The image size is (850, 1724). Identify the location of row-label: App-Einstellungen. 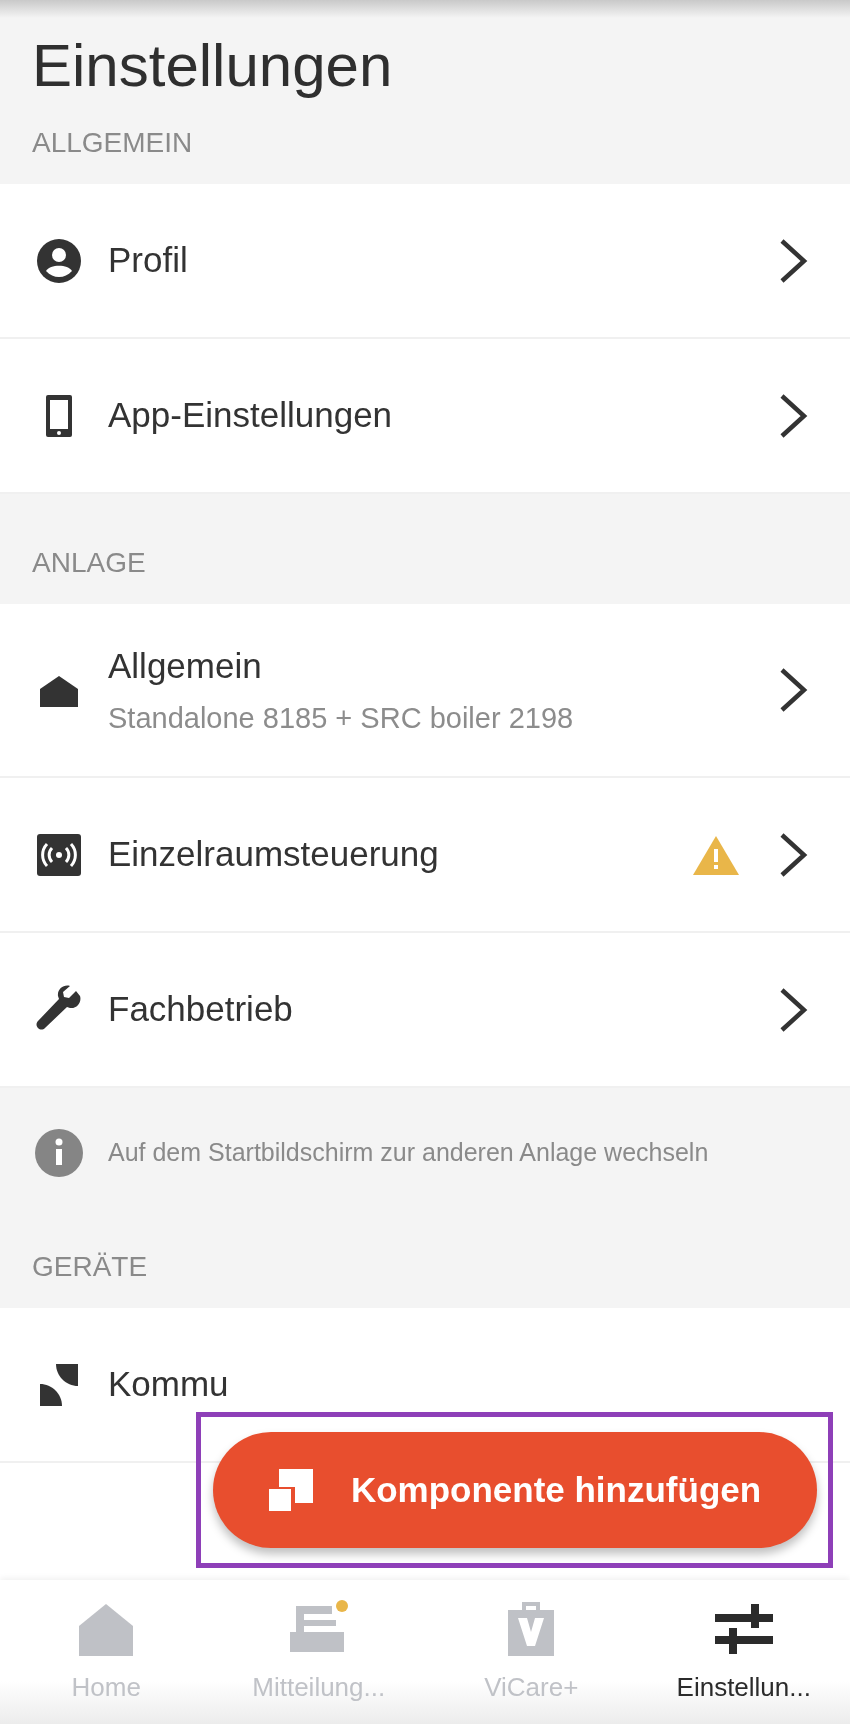
(251, 415).